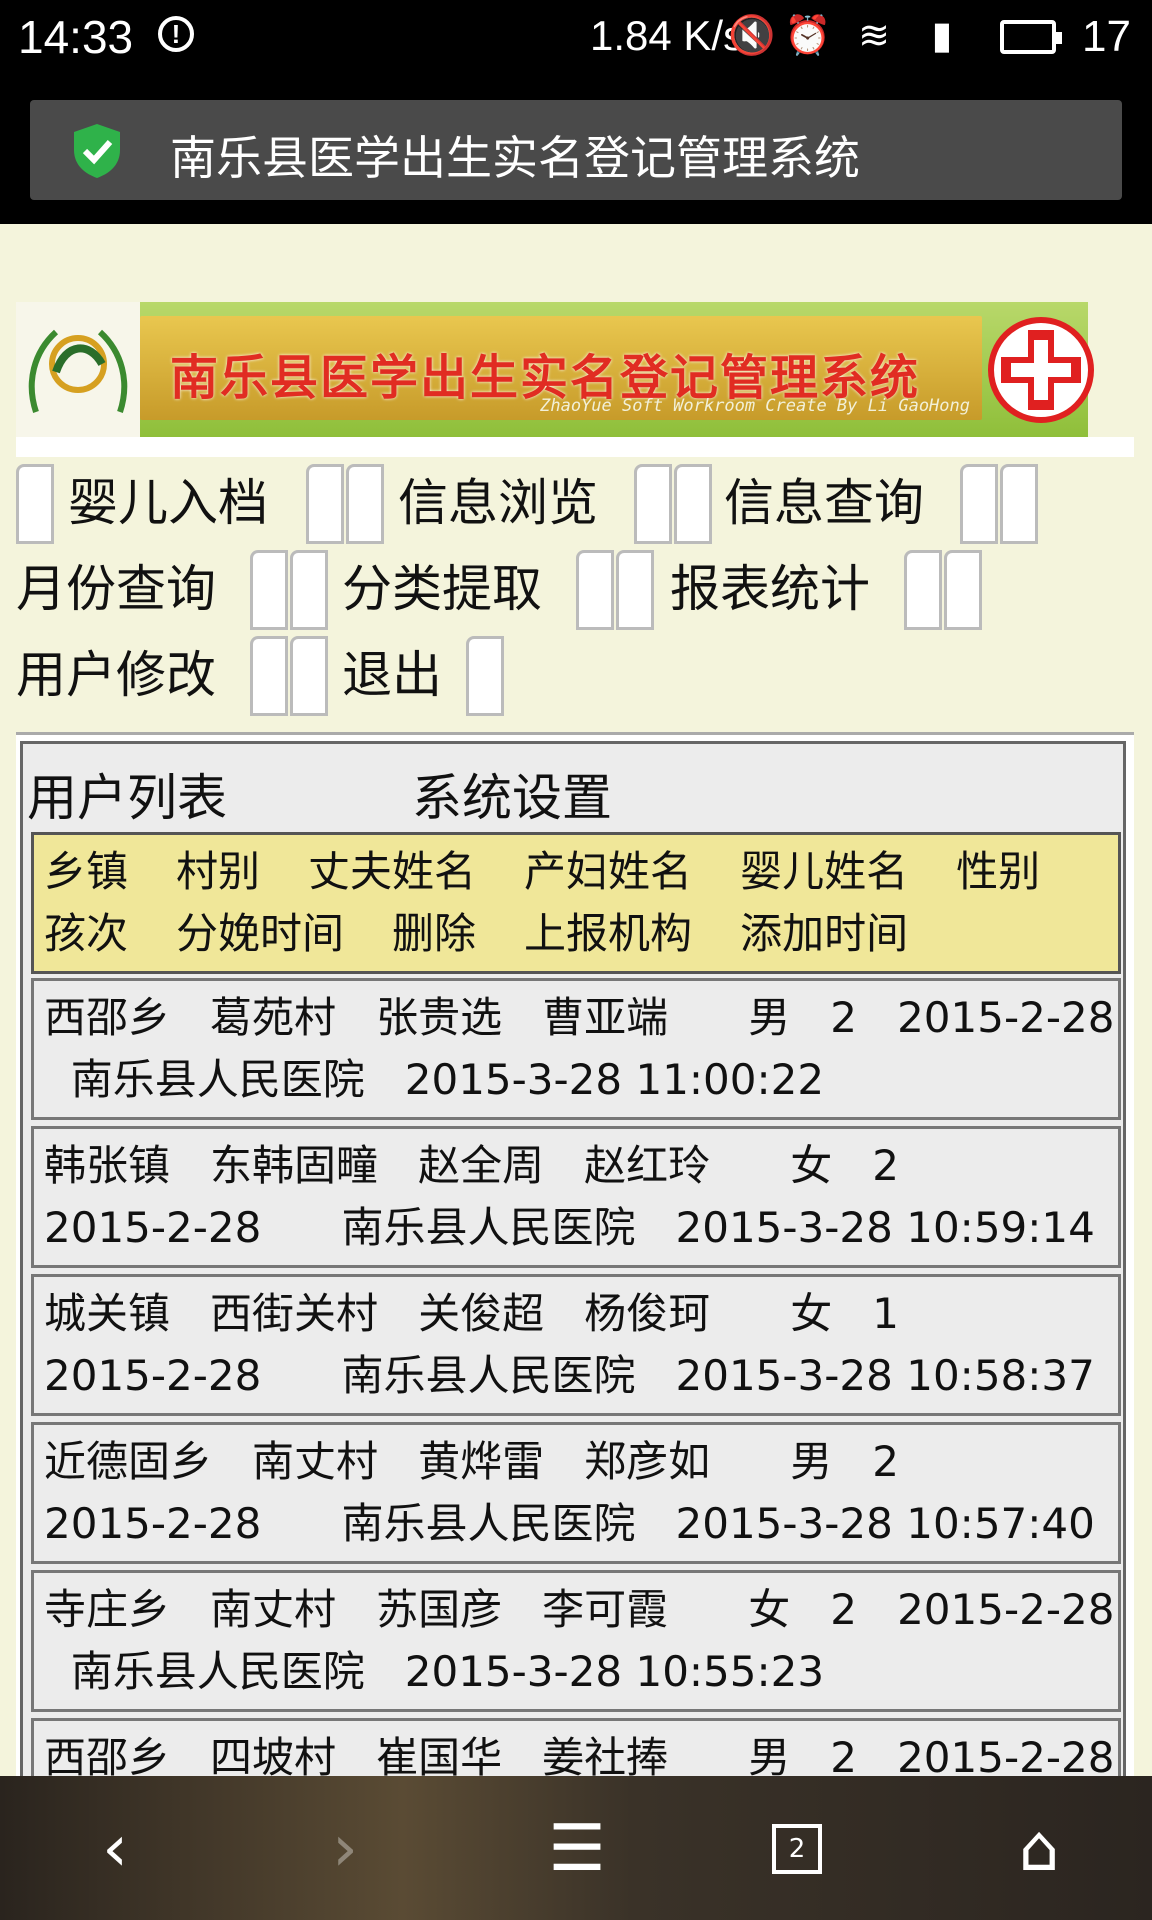  I want to click on nav-info-browse: 信息浏览, so click(498, 503).